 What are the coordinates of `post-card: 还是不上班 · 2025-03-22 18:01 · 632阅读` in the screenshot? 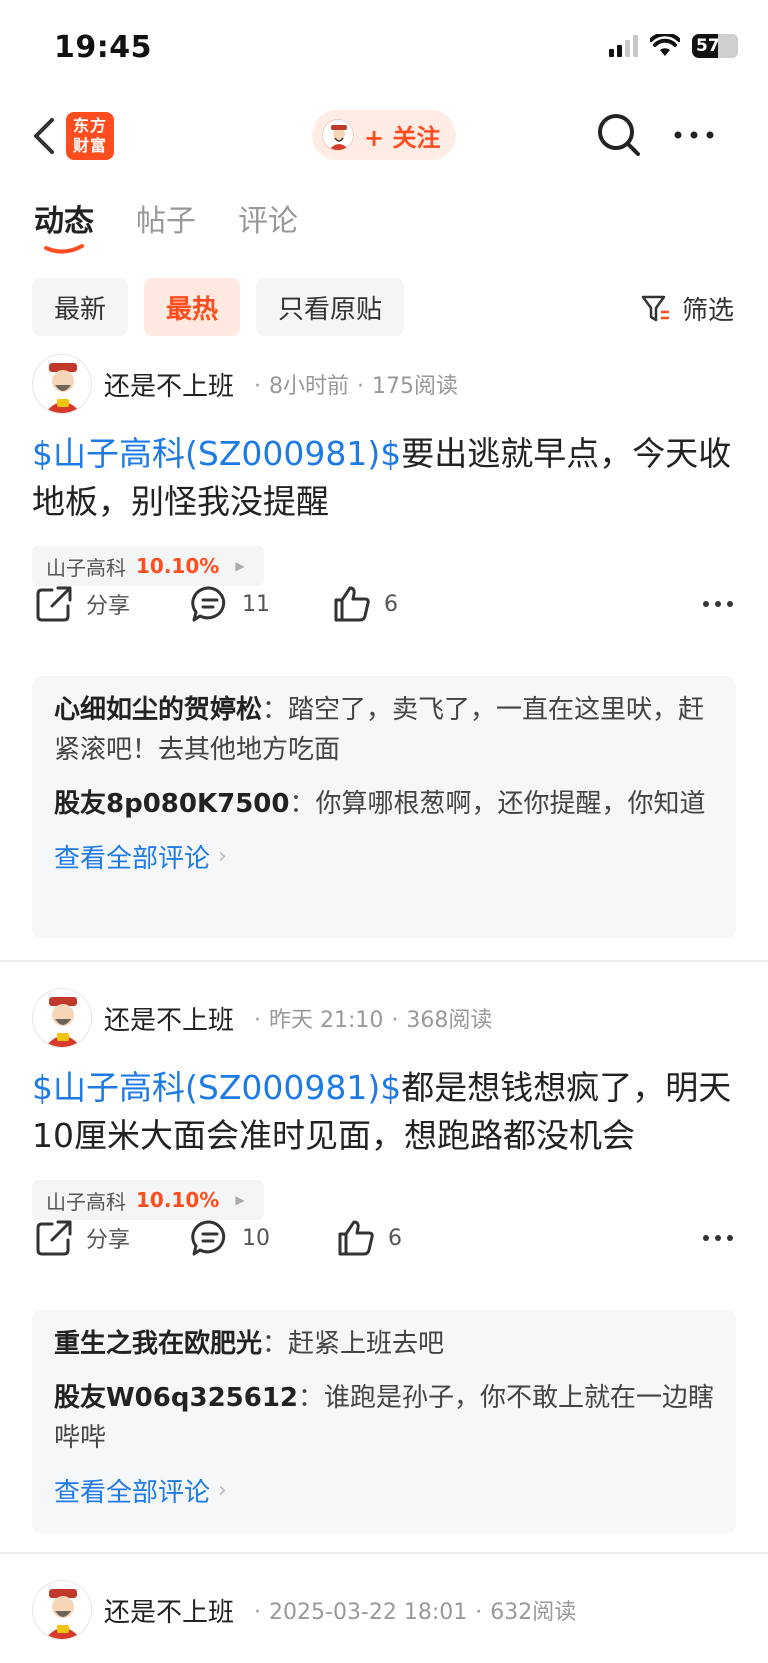 It's located at (384, 1618).